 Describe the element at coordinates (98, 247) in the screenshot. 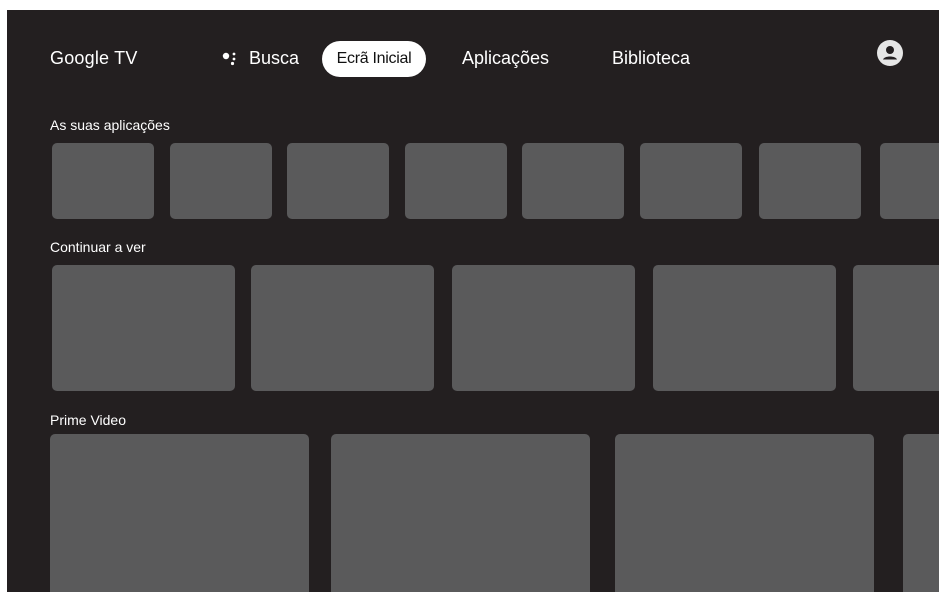

I see `section-title-continue-watching: Continuar a ver` at that location.